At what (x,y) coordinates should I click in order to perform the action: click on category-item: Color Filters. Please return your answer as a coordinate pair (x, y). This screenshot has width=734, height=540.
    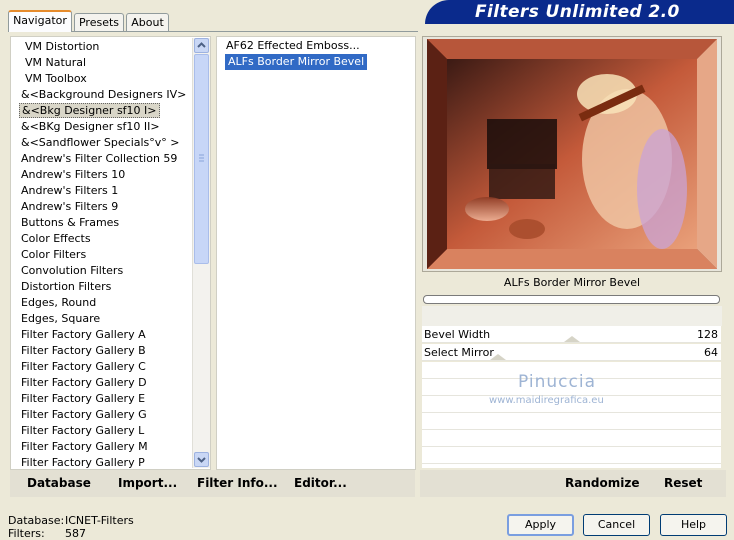
    Looking at the image, I should click on (53, 255).